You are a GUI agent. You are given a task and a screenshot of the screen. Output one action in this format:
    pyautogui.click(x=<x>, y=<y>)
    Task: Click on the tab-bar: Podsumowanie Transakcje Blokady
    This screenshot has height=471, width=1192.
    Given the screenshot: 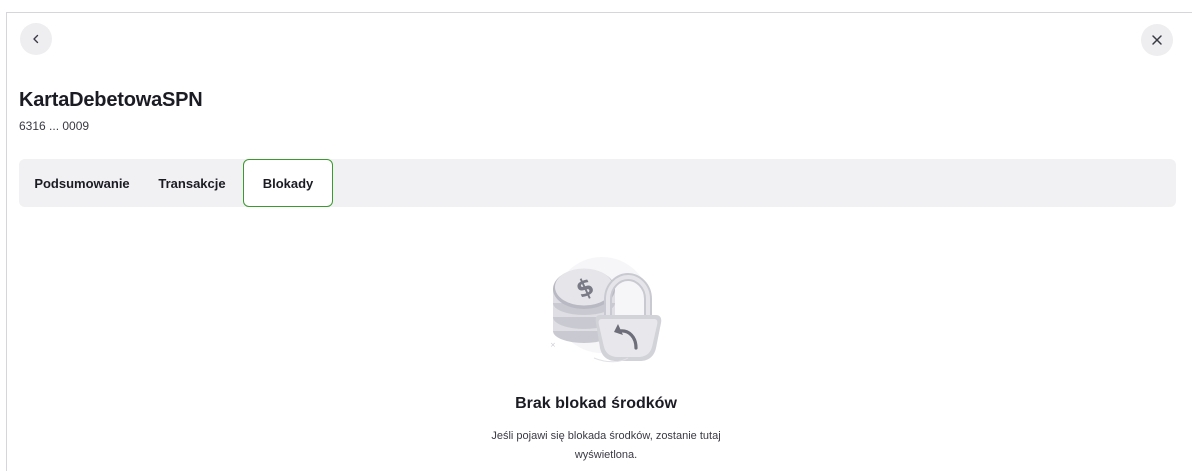 What is the action you would take?
    pyautogui.click(x=597, y=183)
    